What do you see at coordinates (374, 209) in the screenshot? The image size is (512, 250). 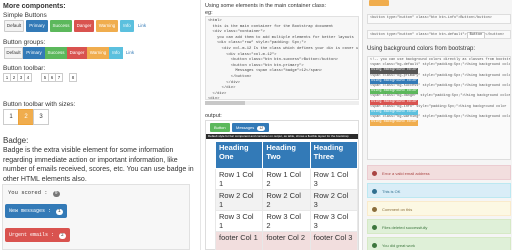 I see `warning-icon` at bounding box center [374, 209].